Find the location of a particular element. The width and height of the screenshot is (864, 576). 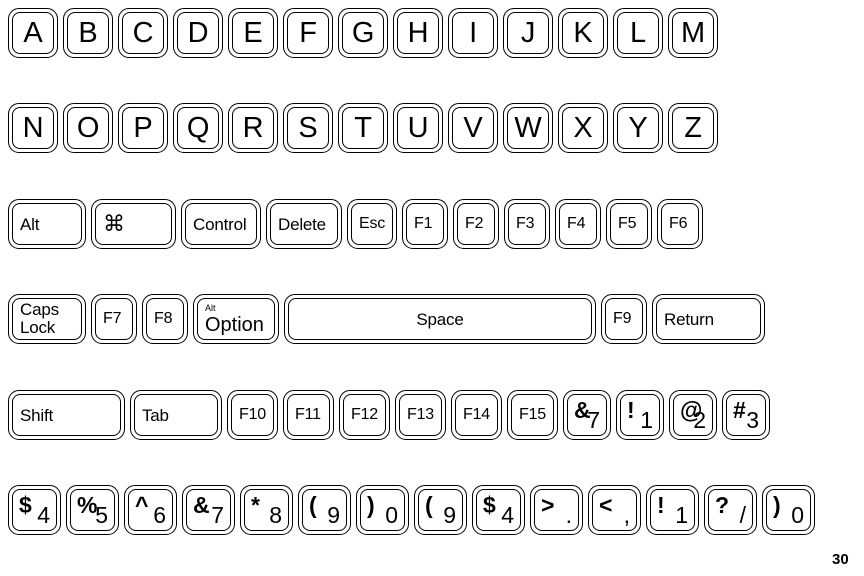

key-g: G is located at coordinates (363, 33).